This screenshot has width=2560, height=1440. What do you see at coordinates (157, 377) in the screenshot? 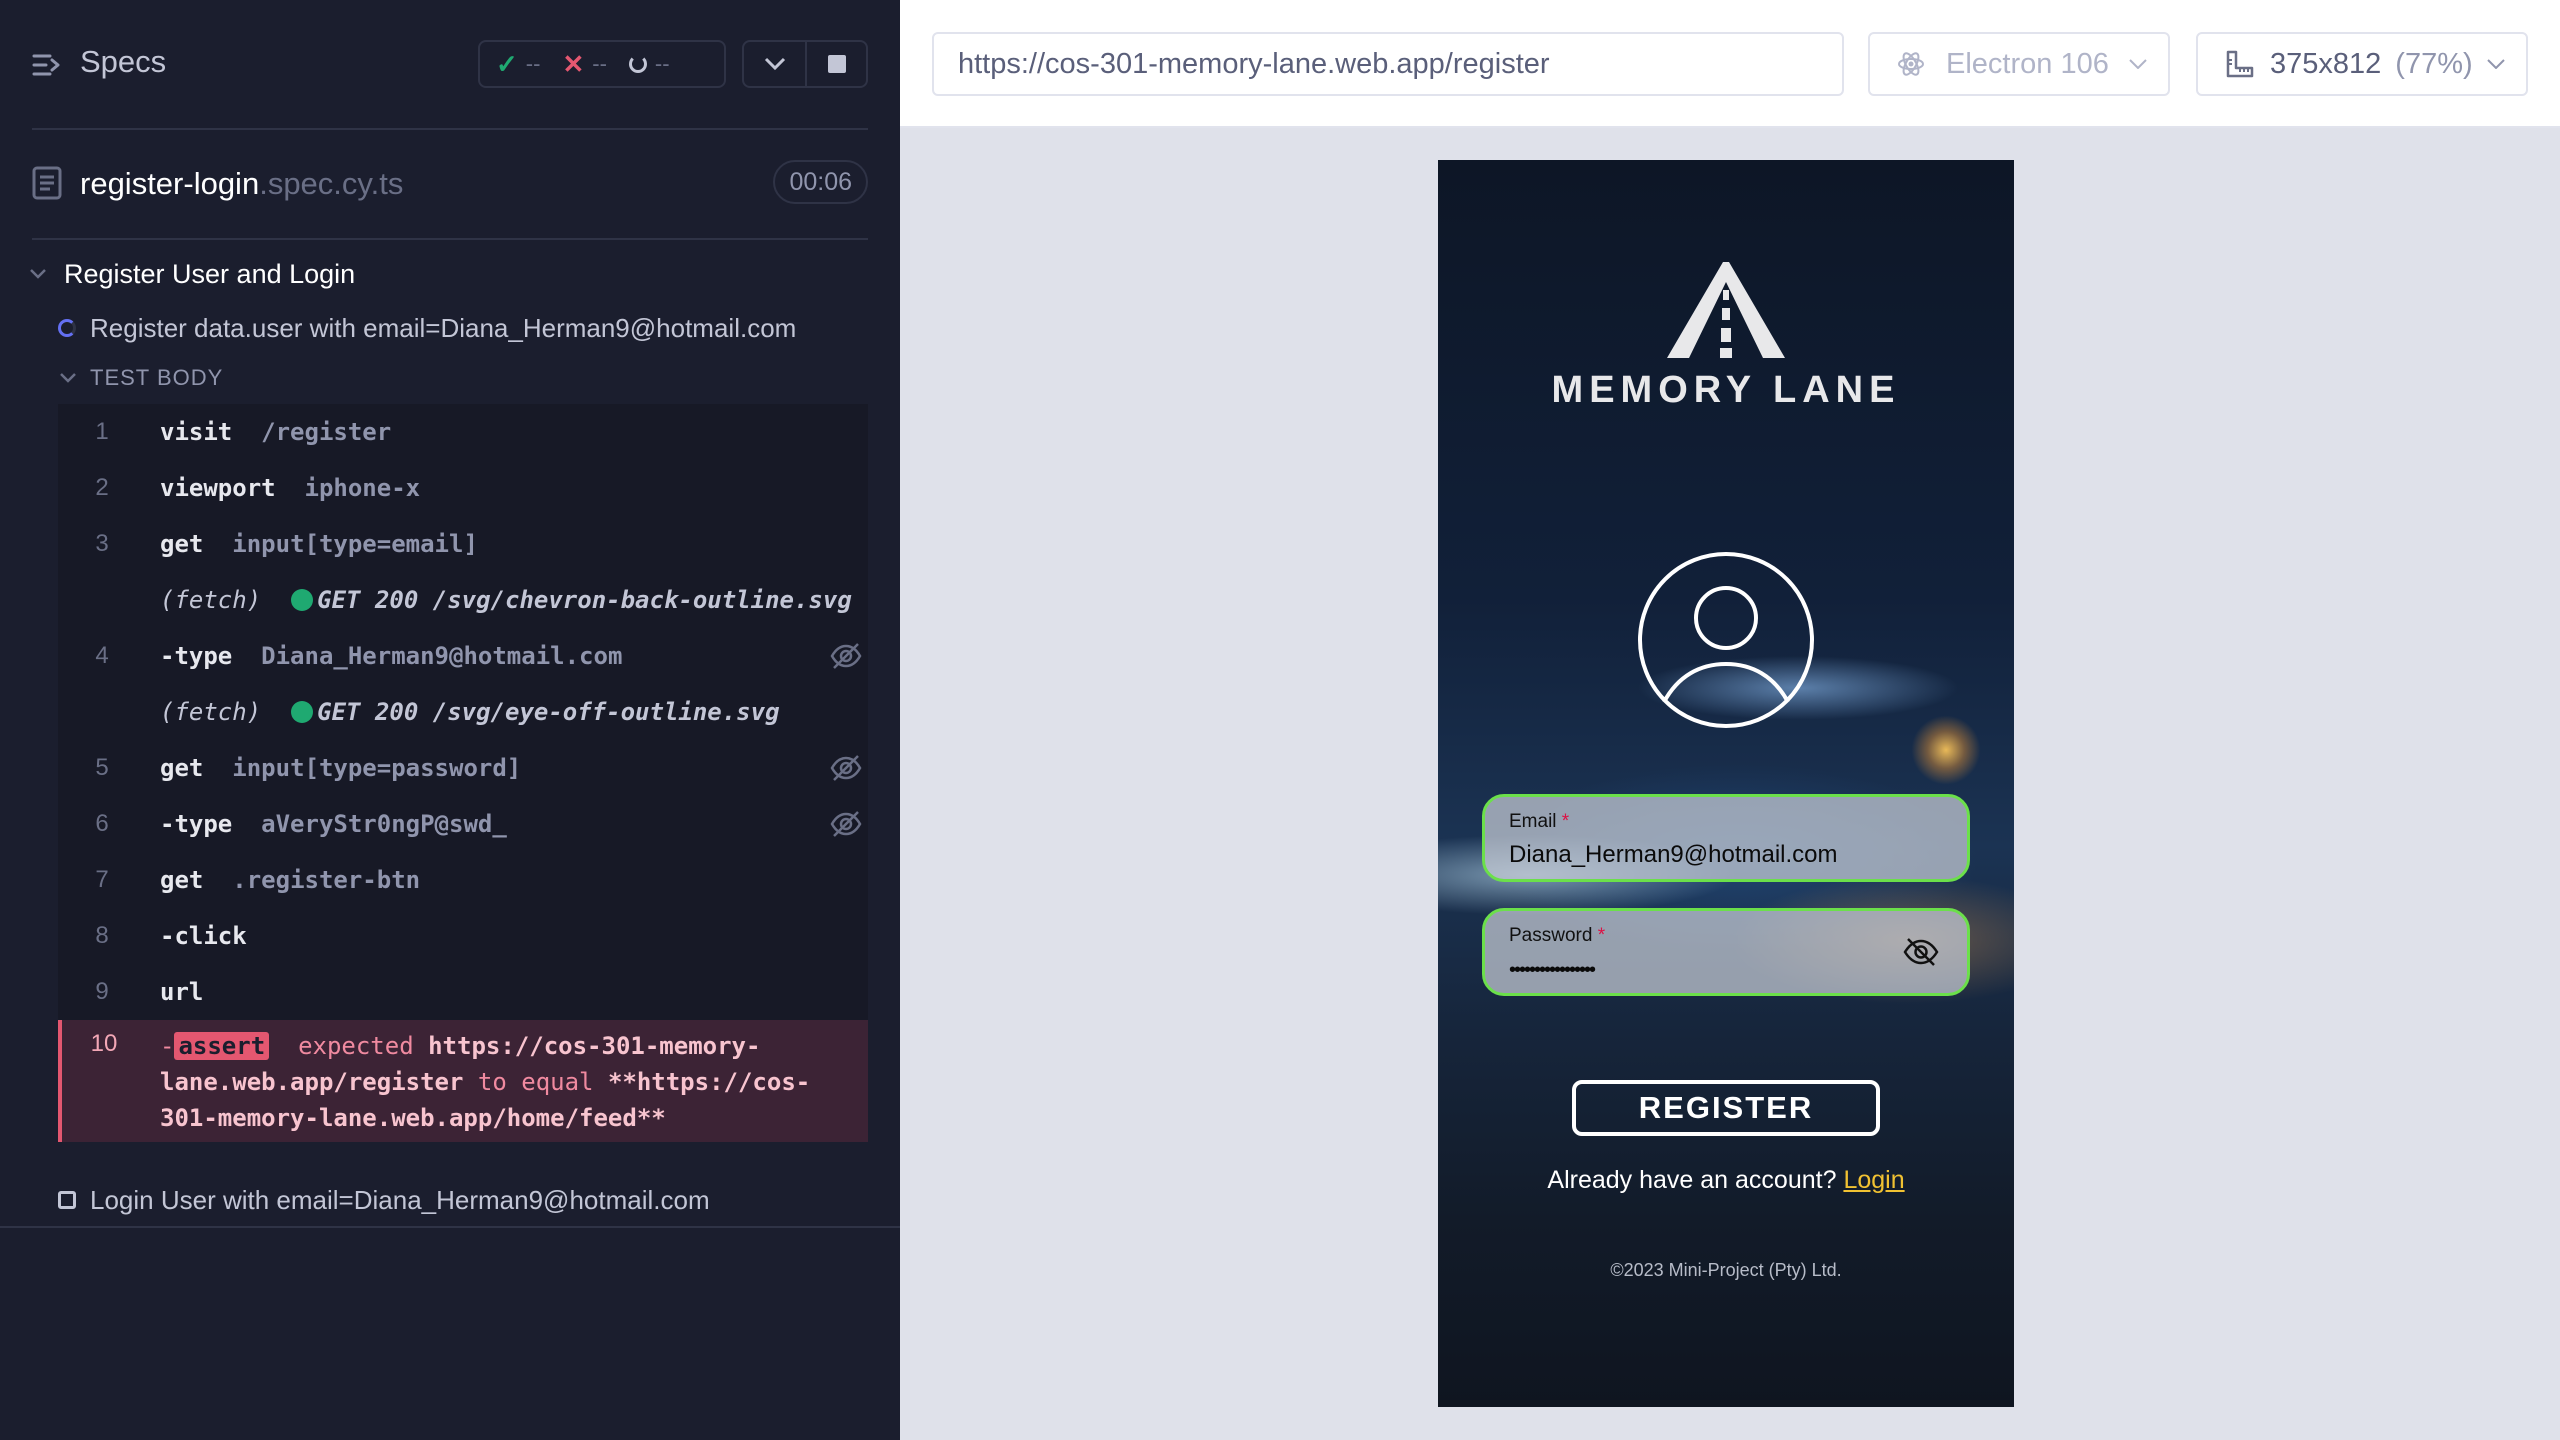
I see `section-label: TEST BODY` at bounding box center [157, 377].